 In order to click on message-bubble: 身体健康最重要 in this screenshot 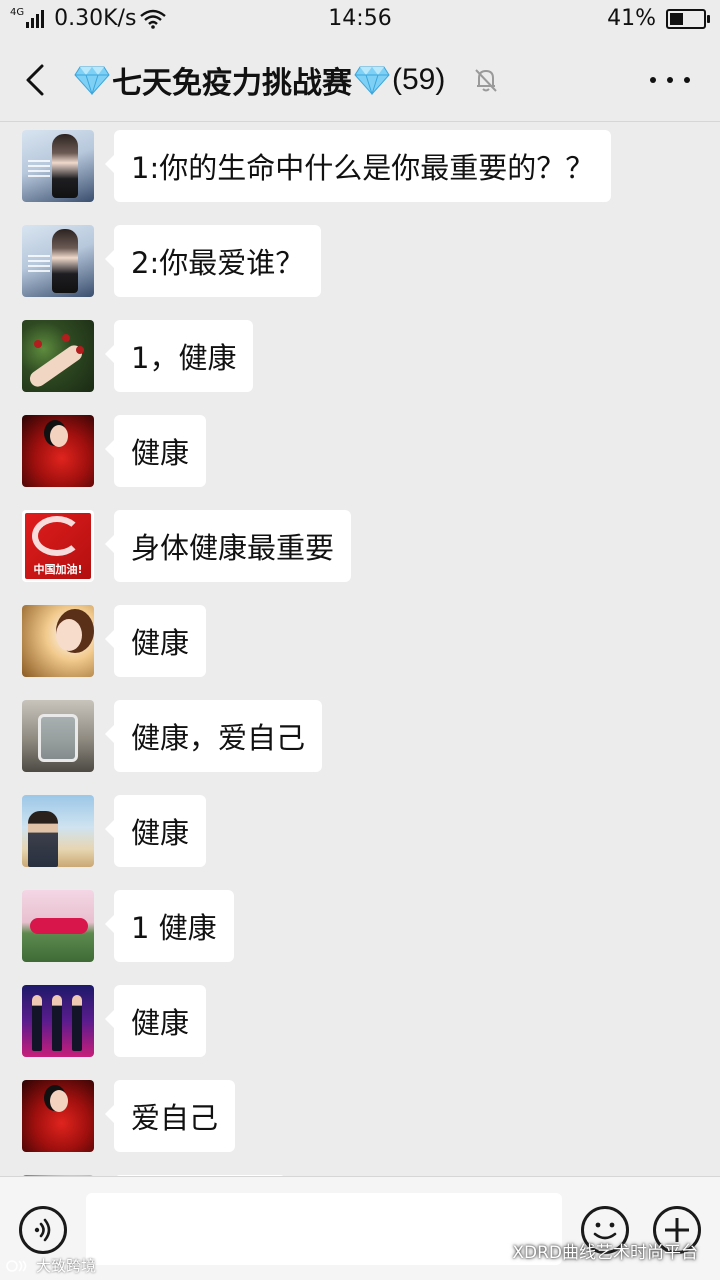, I will do `click(228, 546)`.